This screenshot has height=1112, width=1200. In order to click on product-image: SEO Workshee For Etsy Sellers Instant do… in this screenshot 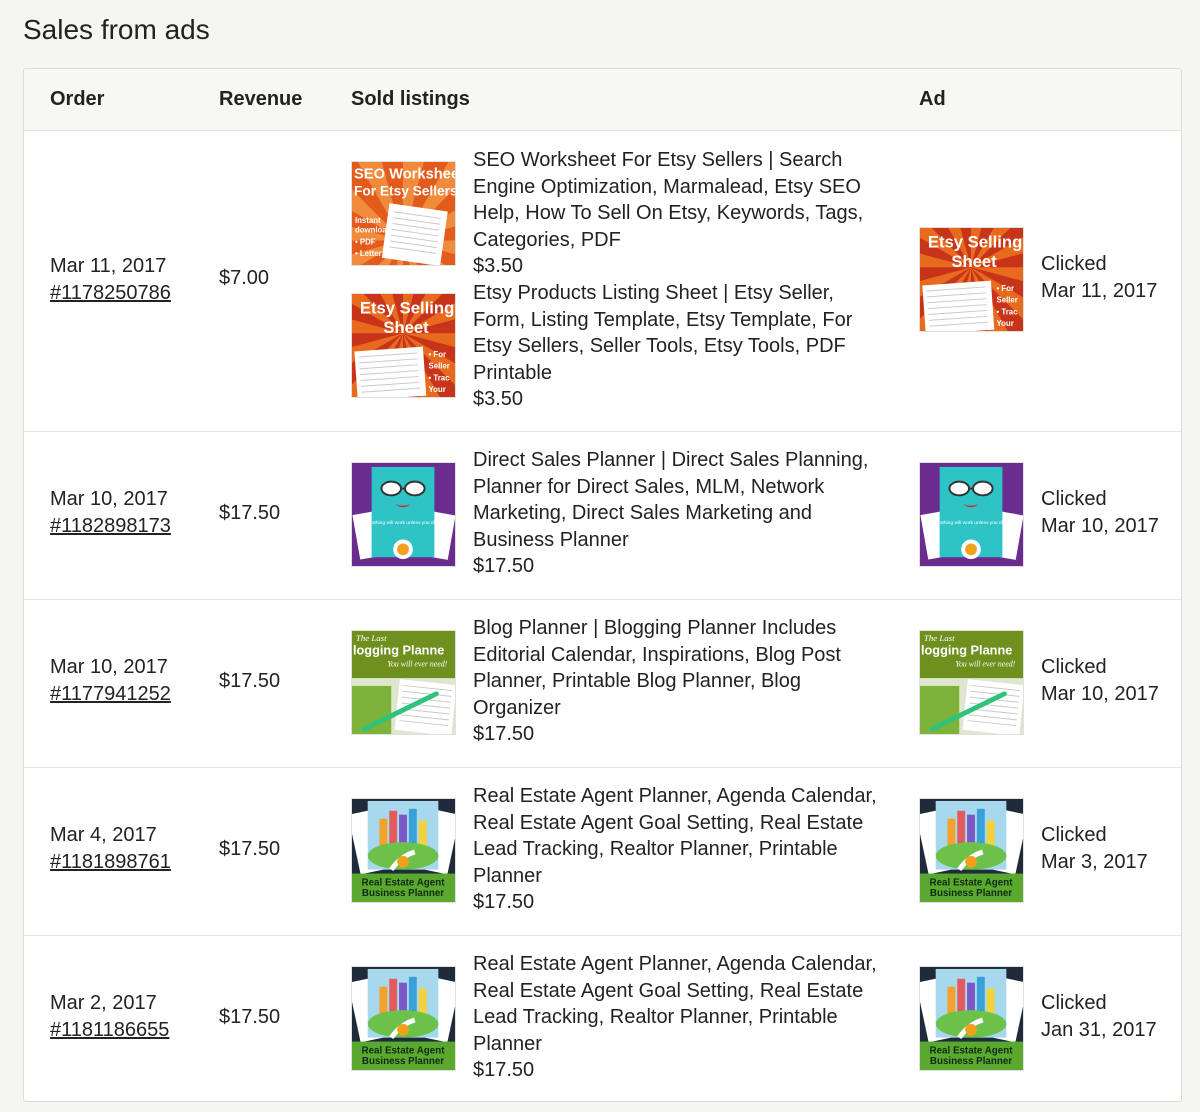, I will do `click(403, 213)`.